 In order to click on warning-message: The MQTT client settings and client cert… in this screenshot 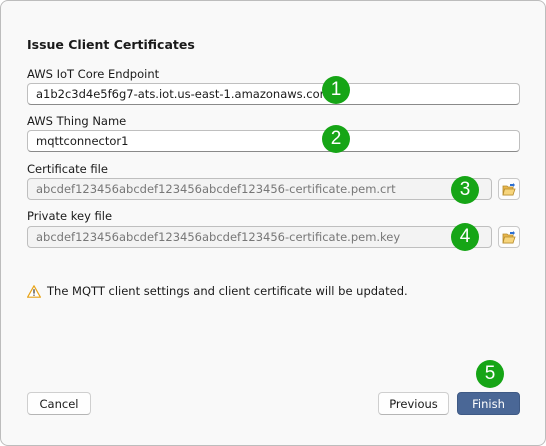, I will do `click(217, 291)`.